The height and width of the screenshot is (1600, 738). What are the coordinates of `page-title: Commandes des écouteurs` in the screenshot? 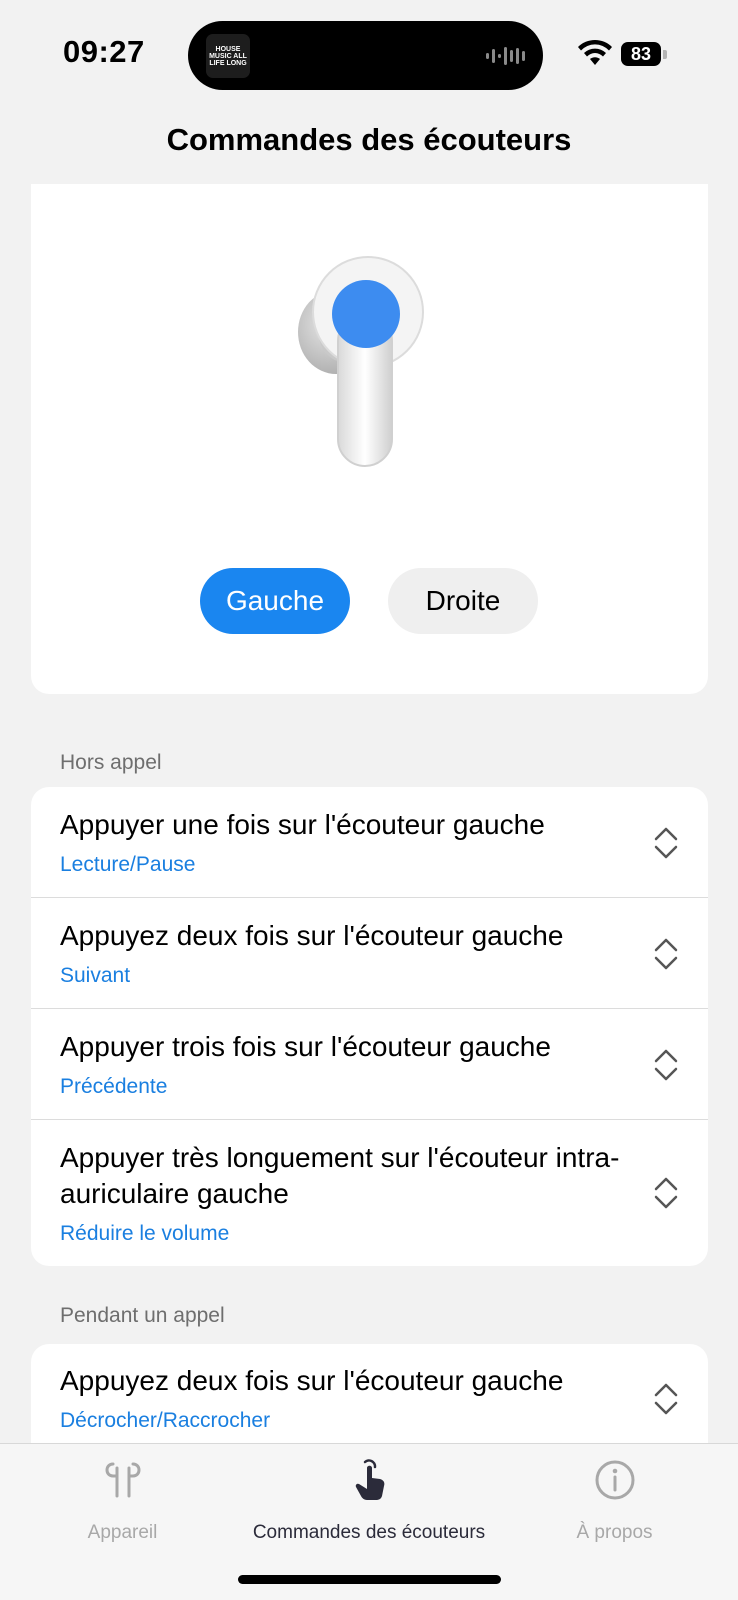 It's located at (369, 139).